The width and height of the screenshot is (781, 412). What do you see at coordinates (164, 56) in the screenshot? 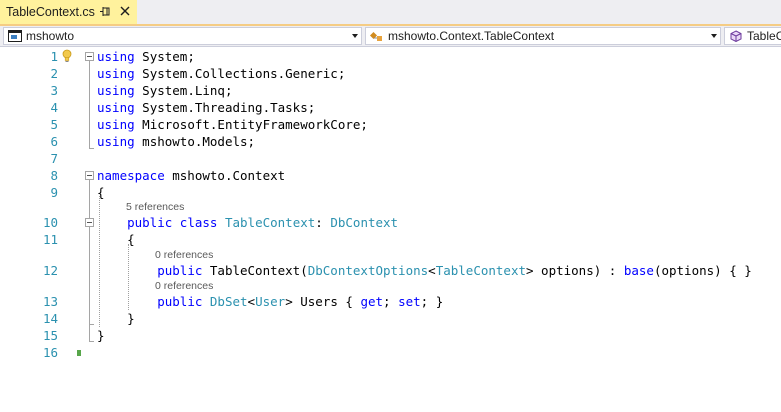
I see `code-token: System;` at bounding box center [164, 56].